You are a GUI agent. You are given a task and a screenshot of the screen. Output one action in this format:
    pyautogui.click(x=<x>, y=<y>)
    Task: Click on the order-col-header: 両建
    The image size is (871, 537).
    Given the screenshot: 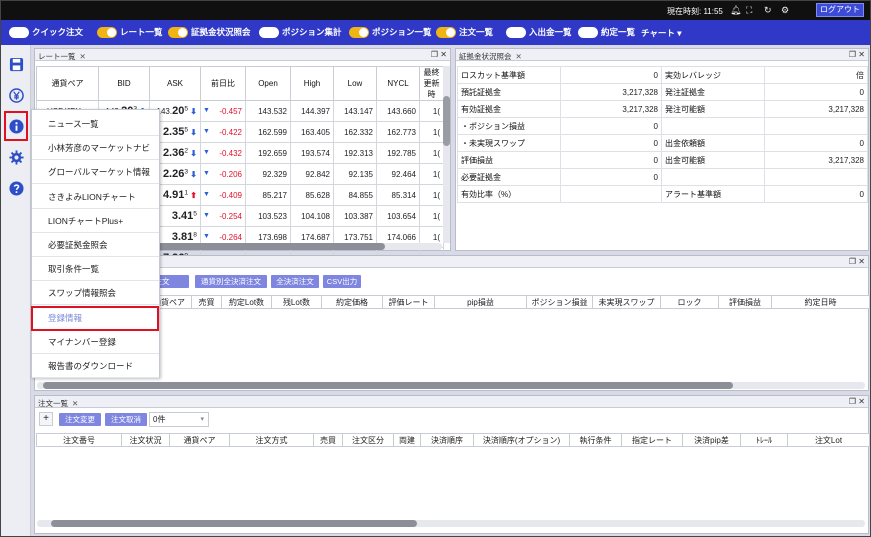 What is the action you would take?
    pyautogui.click(x=407, y=440)
    